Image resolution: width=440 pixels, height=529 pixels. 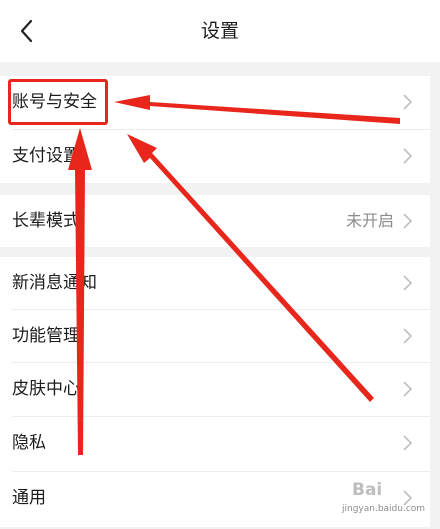 I want to click on row-label: 通用, so click(x=29, y=498).